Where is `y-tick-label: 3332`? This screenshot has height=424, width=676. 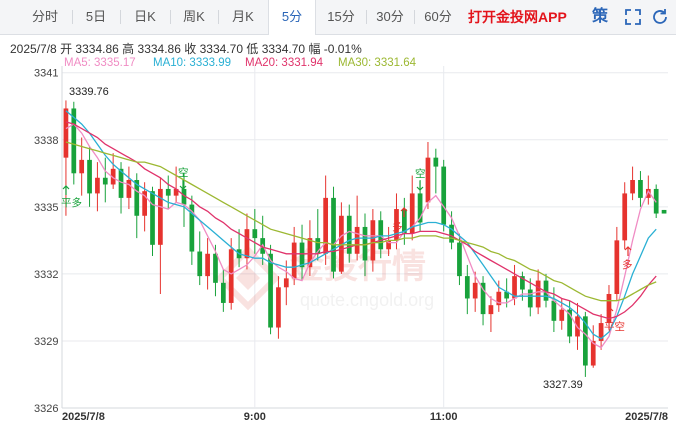
y-tick-label: 3332 is located at coordinates (46, 275).